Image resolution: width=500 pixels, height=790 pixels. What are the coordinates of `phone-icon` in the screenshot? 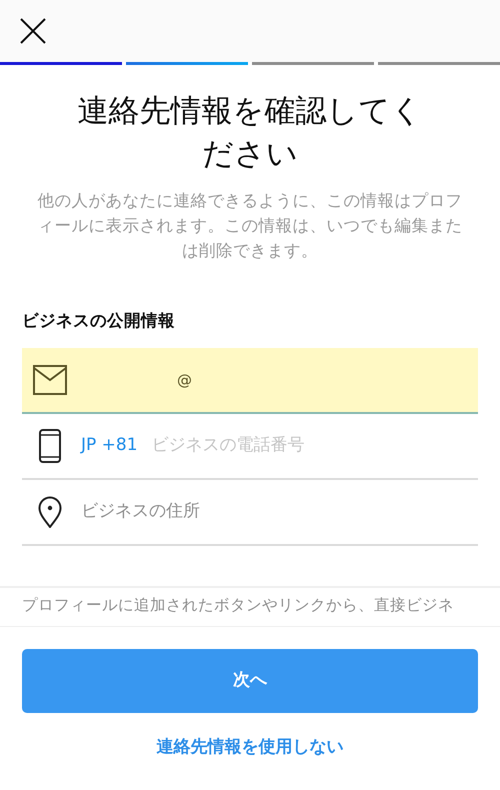 It's located at (50, 445).